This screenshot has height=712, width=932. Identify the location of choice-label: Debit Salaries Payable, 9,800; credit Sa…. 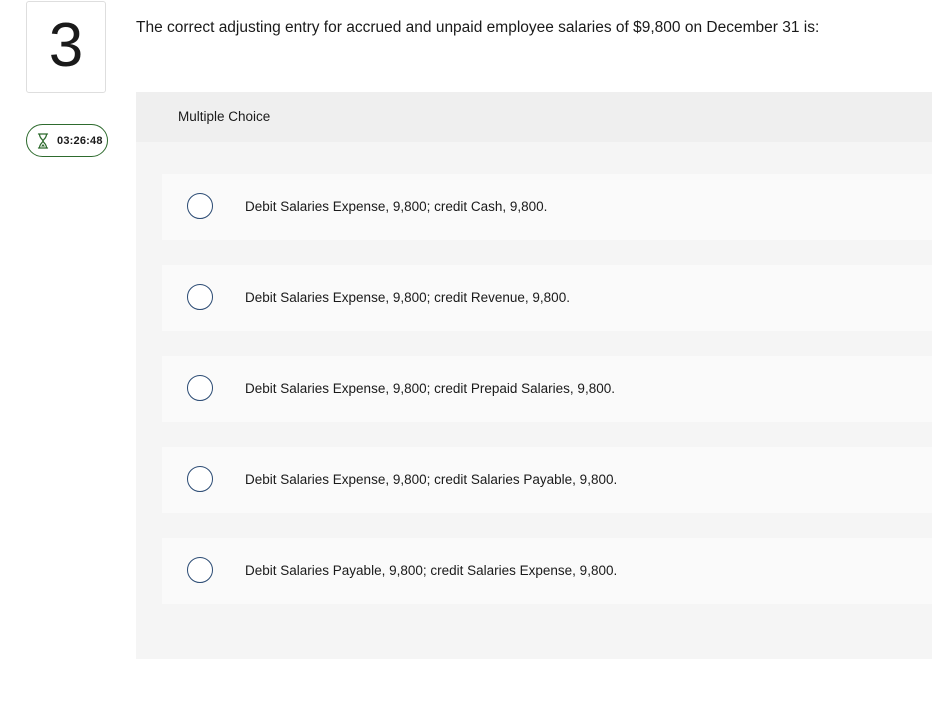
(431, 570).